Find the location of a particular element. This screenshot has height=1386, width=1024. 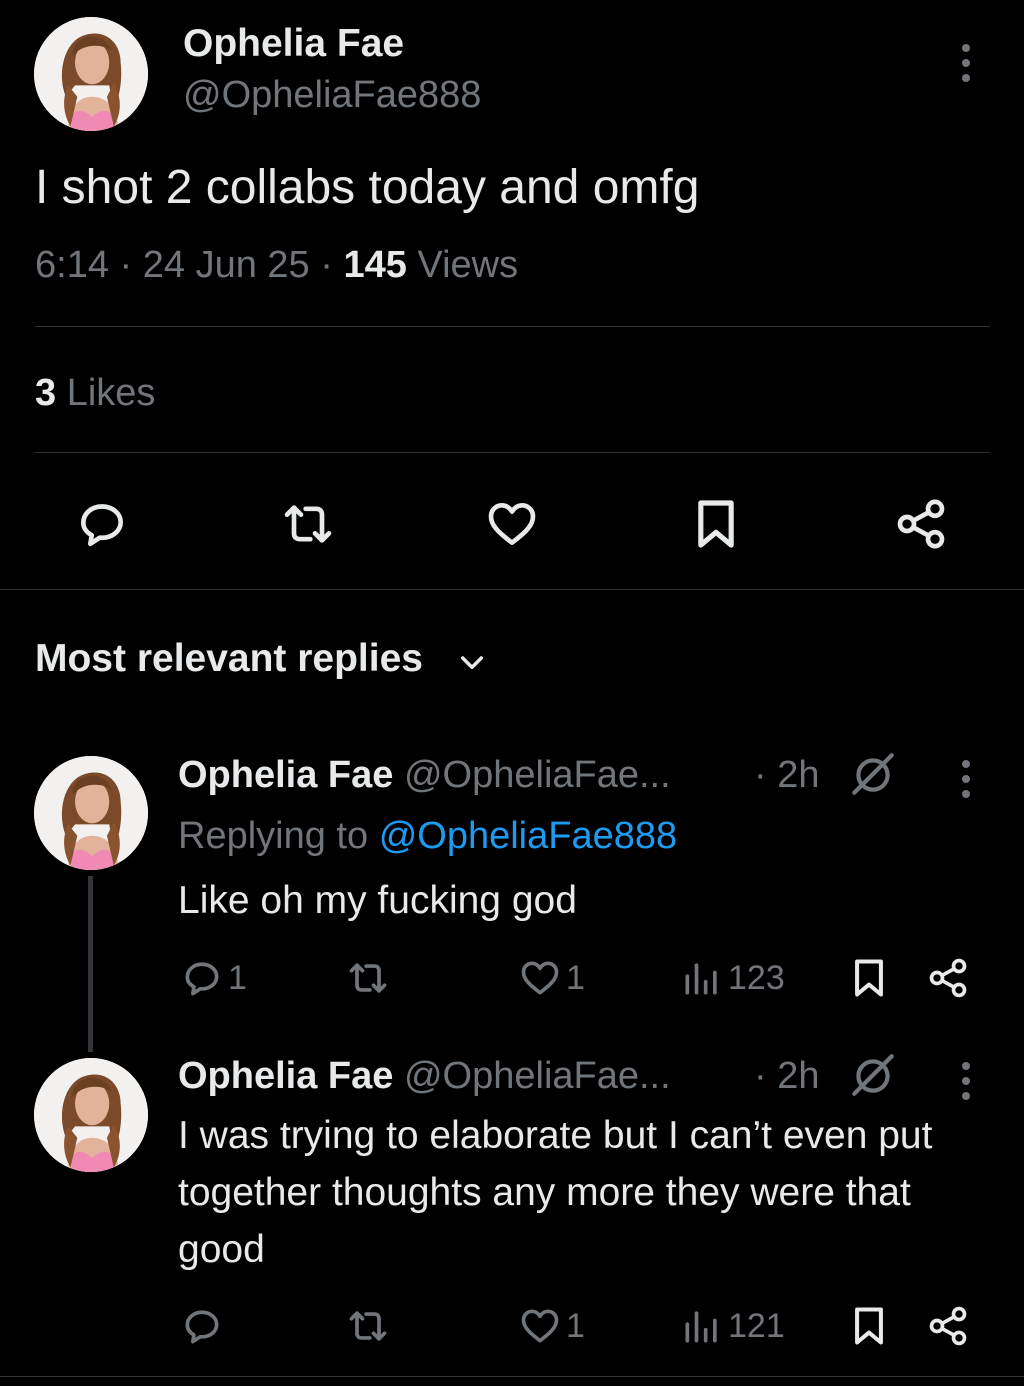

replying-to: Replying to @OpheliaFae888 is located at coordinates (427, 836).